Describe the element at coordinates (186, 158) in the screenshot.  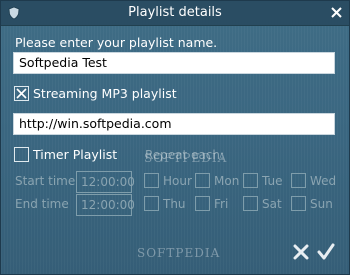
I see `softpedia-watermark: SOFTPEDIA` at that location.